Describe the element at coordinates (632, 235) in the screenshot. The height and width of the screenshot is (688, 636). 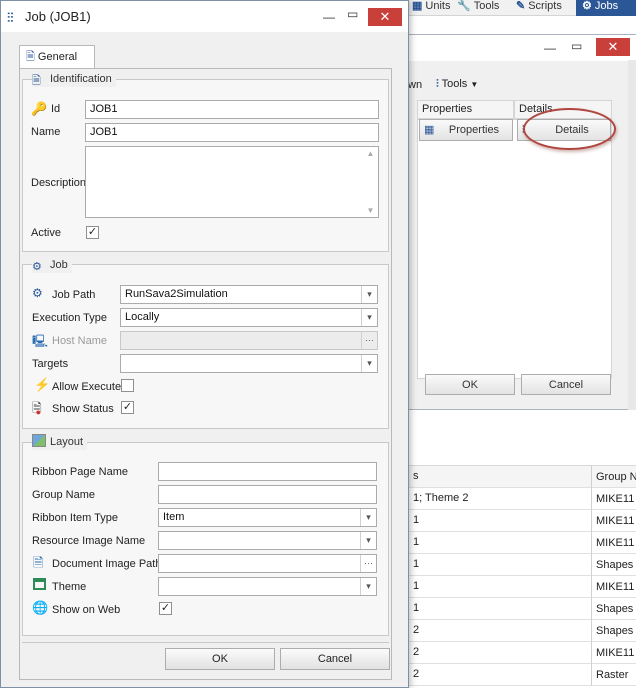
I see `background-panel-strip` at that location.